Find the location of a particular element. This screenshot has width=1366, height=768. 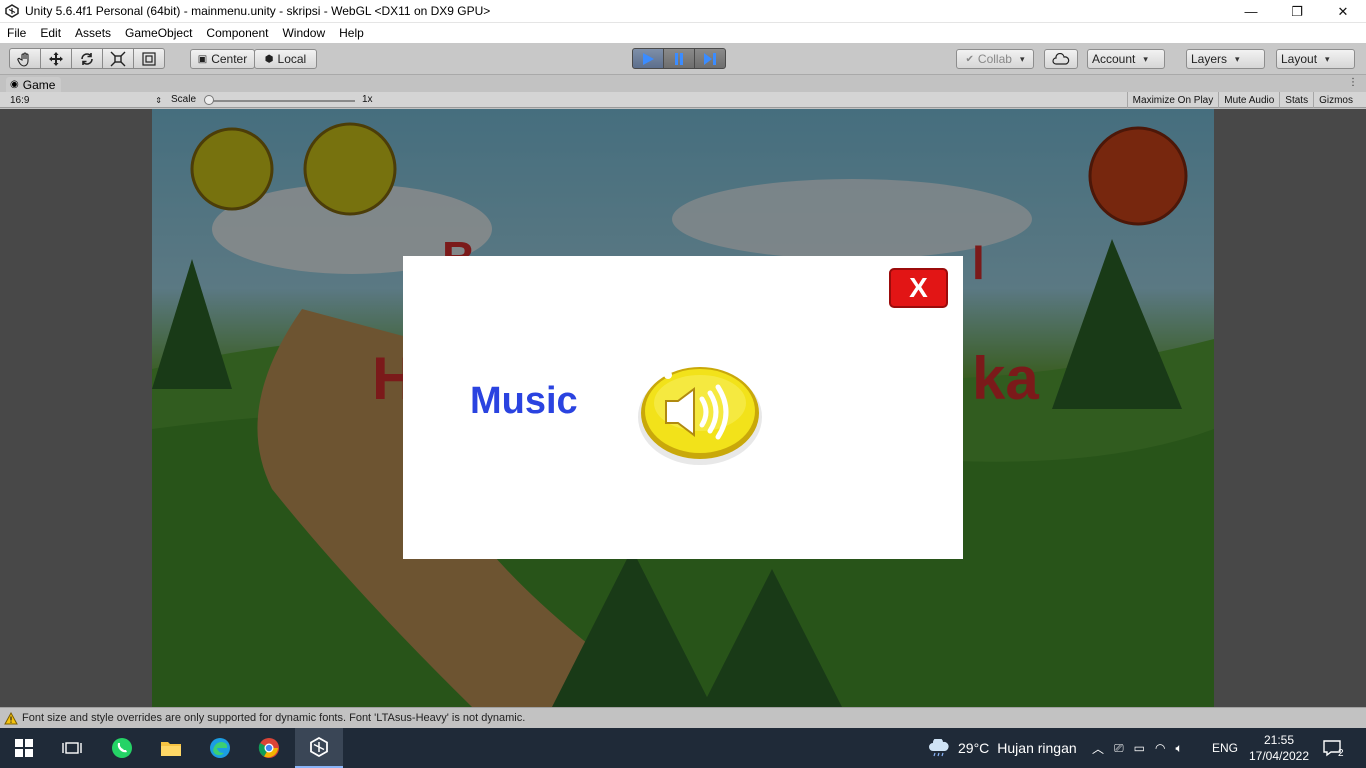

layers-dropdown: Layers is located at coordinates (1225, 59).